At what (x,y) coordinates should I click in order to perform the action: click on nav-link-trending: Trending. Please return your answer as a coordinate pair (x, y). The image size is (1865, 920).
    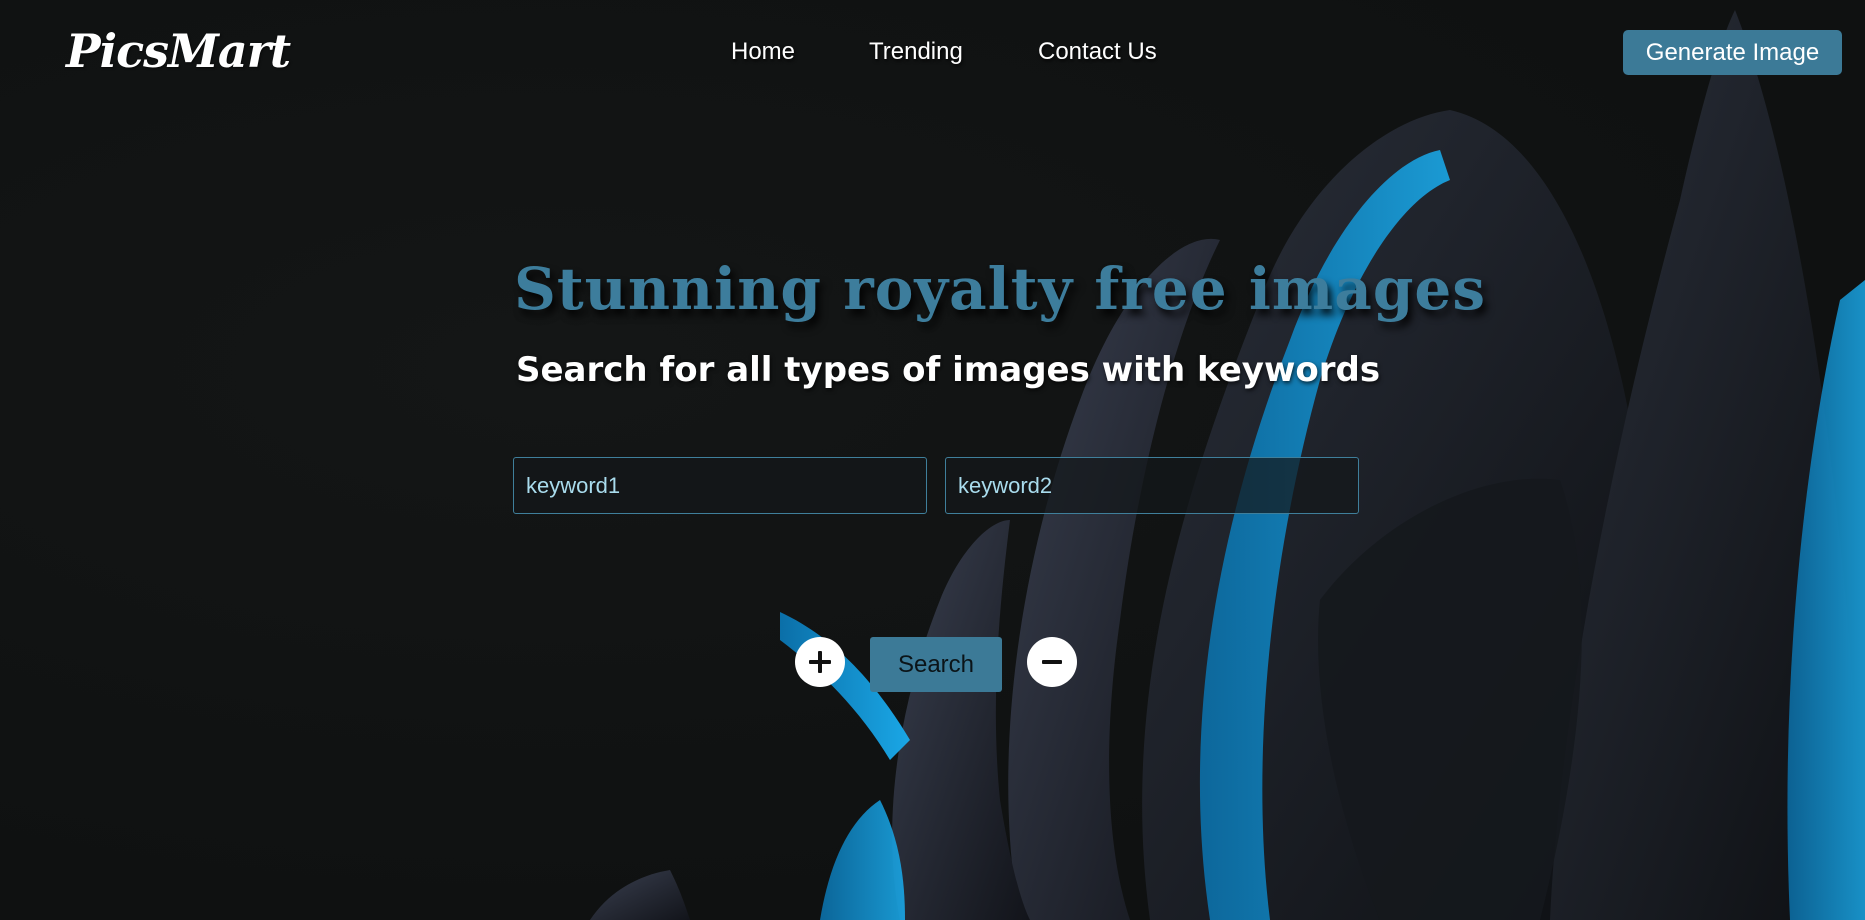
    Looking at the image, I should click on (916, 52).